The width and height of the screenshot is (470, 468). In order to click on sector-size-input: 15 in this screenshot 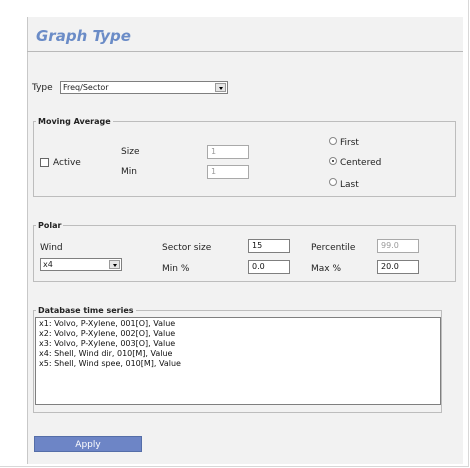, I will do `click(269, 246)`.